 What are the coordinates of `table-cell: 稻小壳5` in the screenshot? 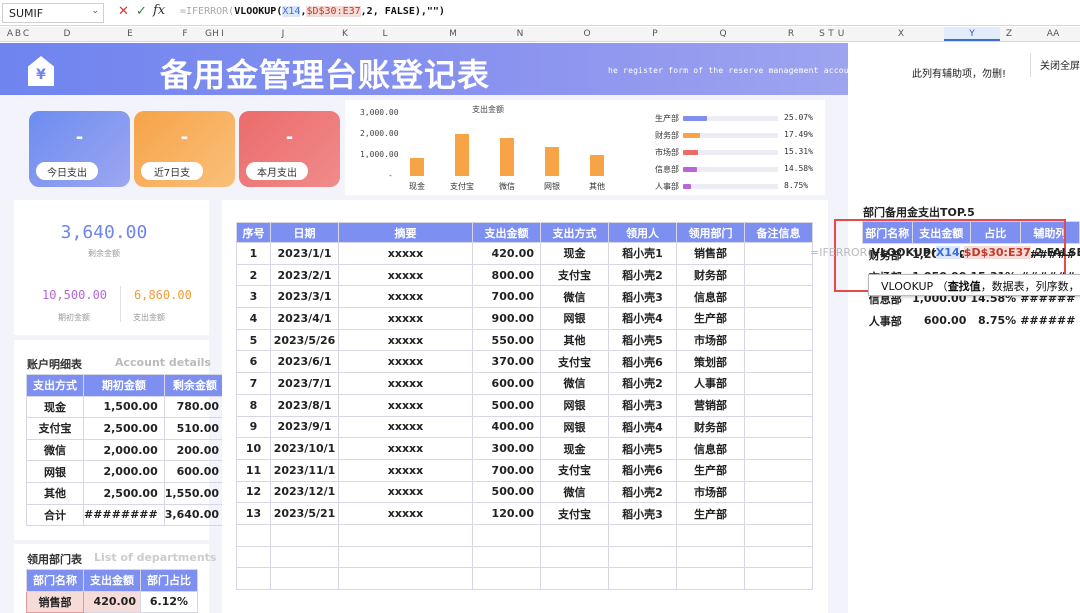 It's located at (642, 340).